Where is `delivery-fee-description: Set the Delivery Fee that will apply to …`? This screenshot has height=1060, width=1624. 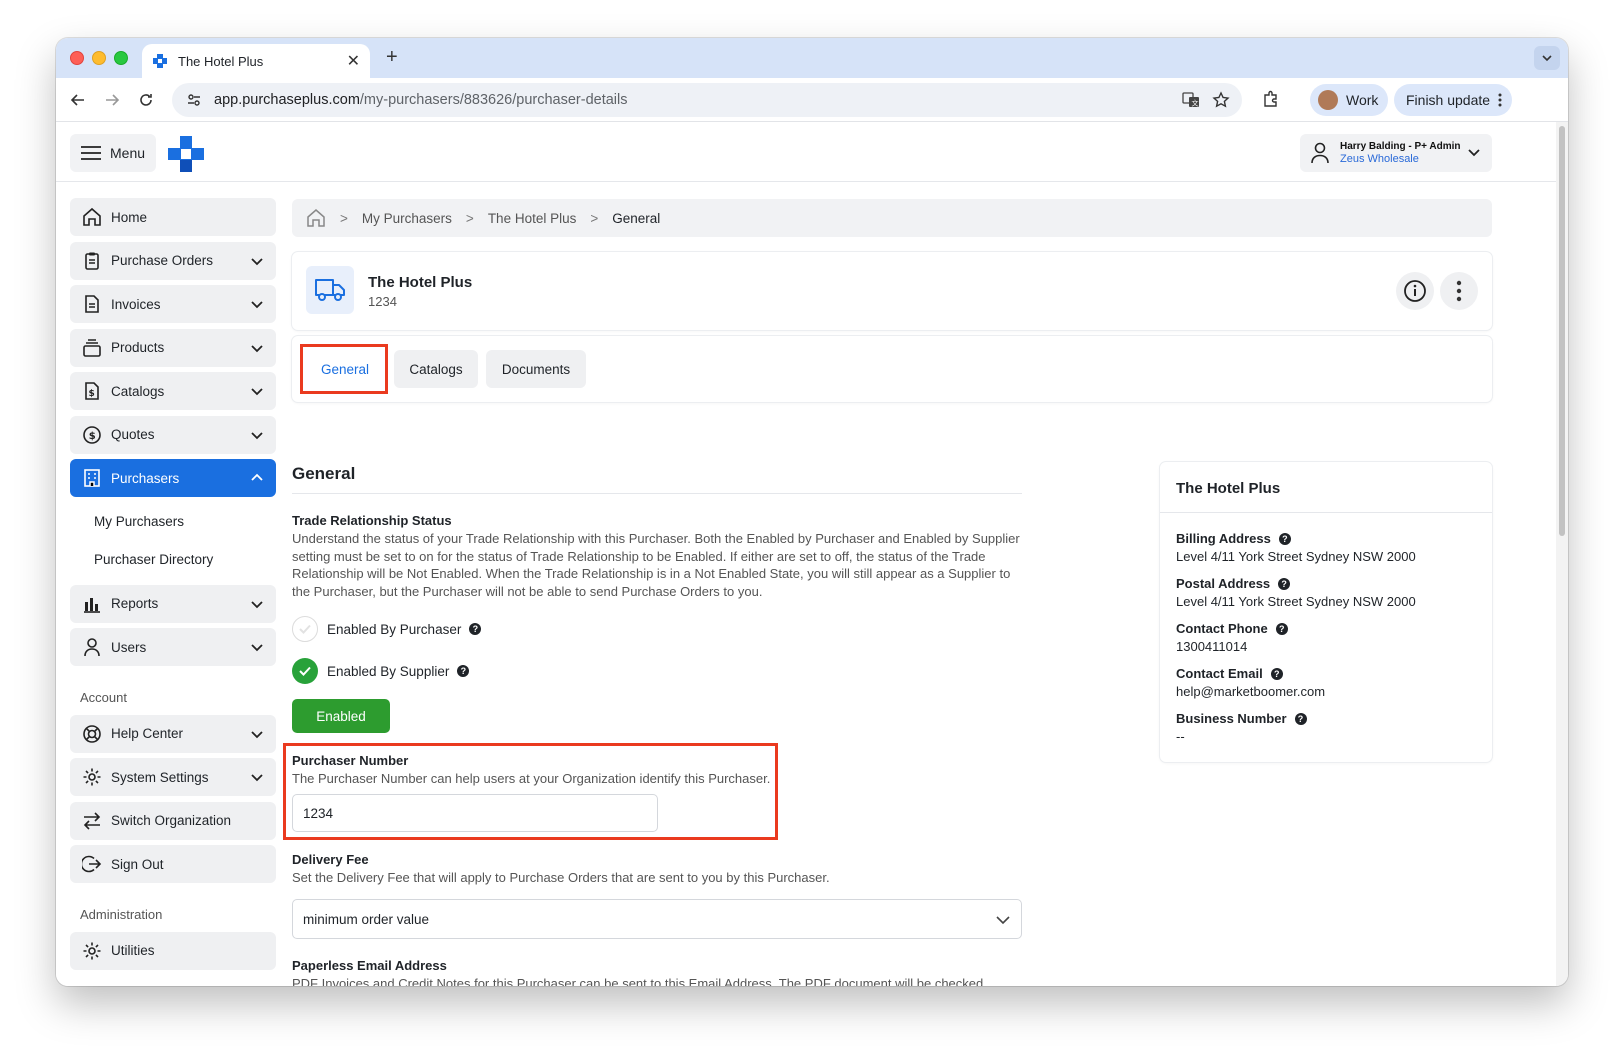
delivery-fee-description: Set the Delivery Fee that will apply to … is located at coordinates (561, 877).